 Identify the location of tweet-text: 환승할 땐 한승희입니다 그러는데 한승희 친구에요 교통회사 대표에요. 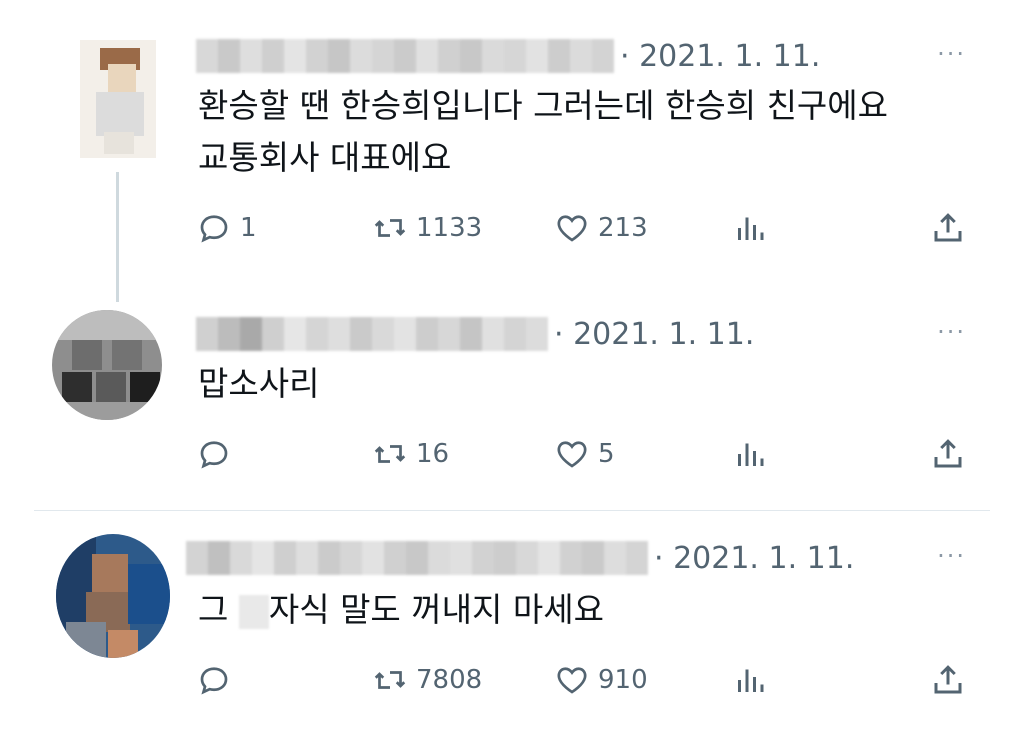
(543, 132).